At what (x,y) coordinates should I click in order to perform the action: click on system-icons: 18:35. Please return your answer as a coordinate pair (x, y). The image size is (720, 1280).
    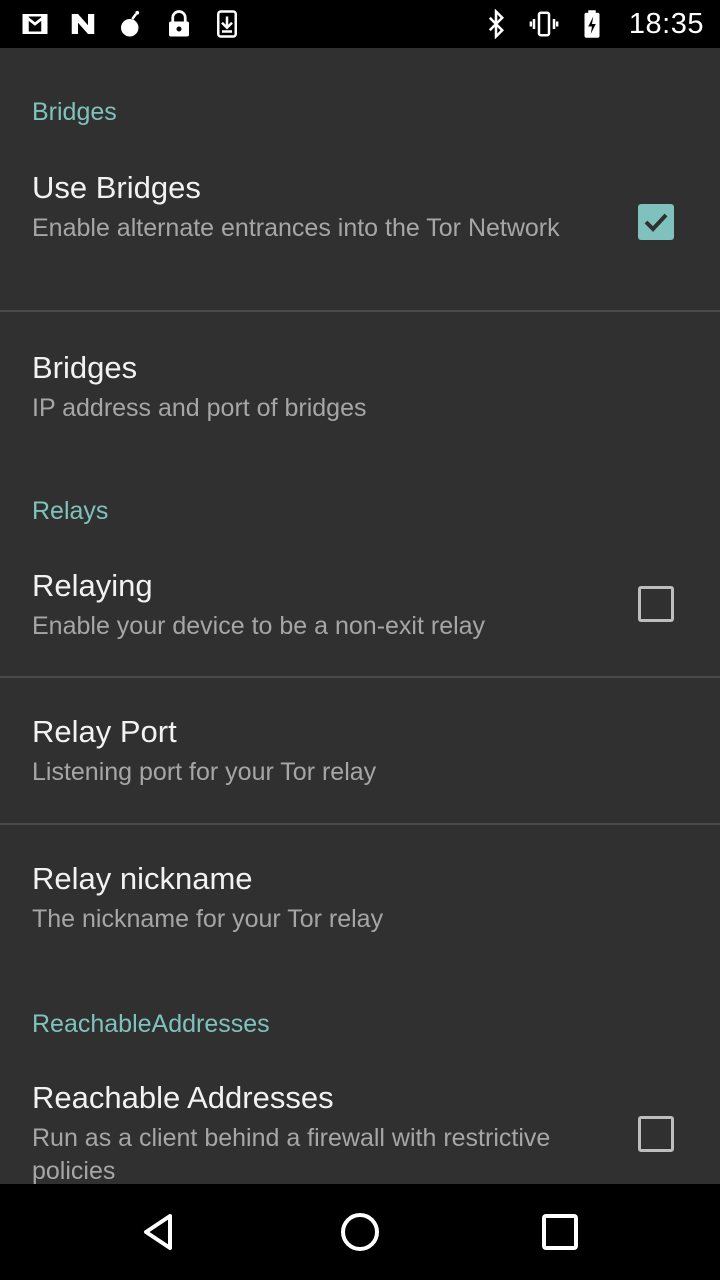
    Looking at the image, I should click on (592, 24).